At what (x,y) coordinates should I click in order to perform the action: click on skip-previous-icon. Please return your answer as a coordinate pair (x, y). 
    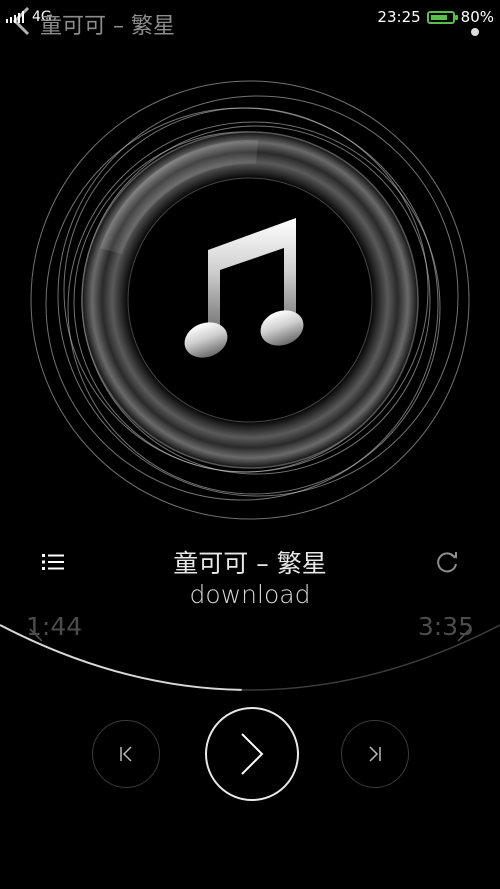
    Looking at the image, I should click on (126, 754).